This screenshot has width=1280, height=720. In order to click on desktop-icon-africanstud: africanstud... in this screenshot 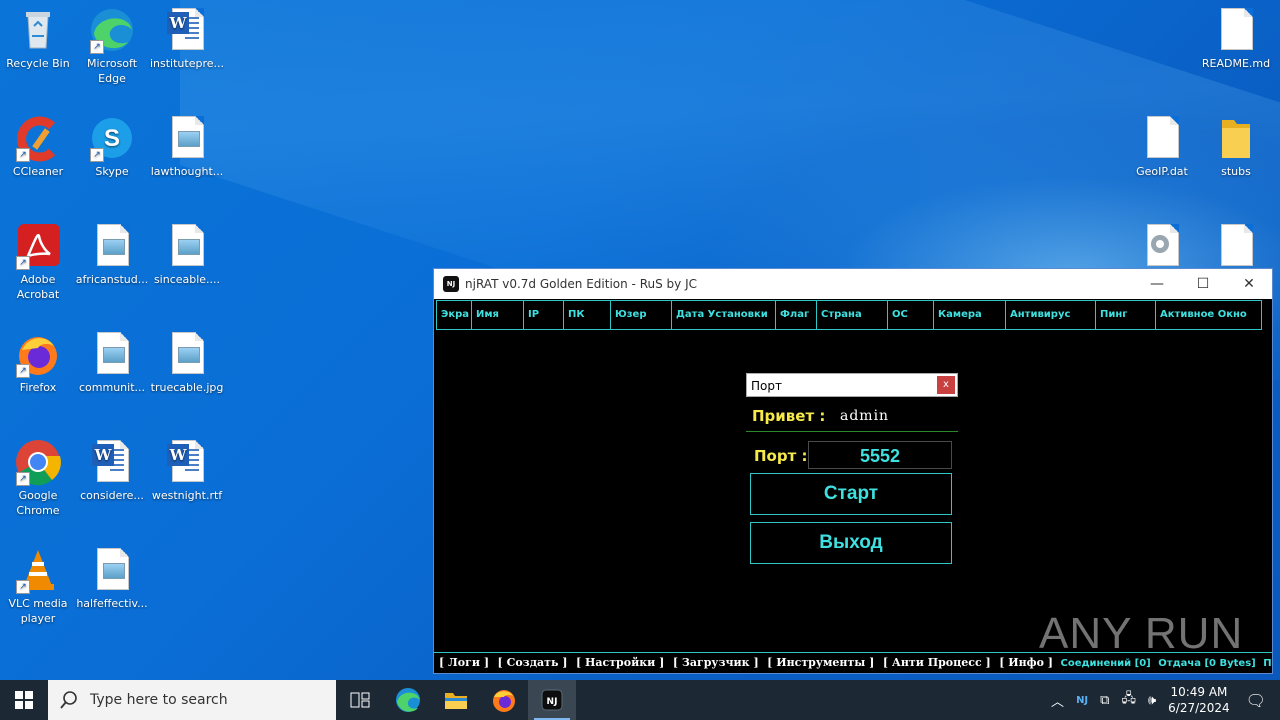, I will do `click(112, 252)`.